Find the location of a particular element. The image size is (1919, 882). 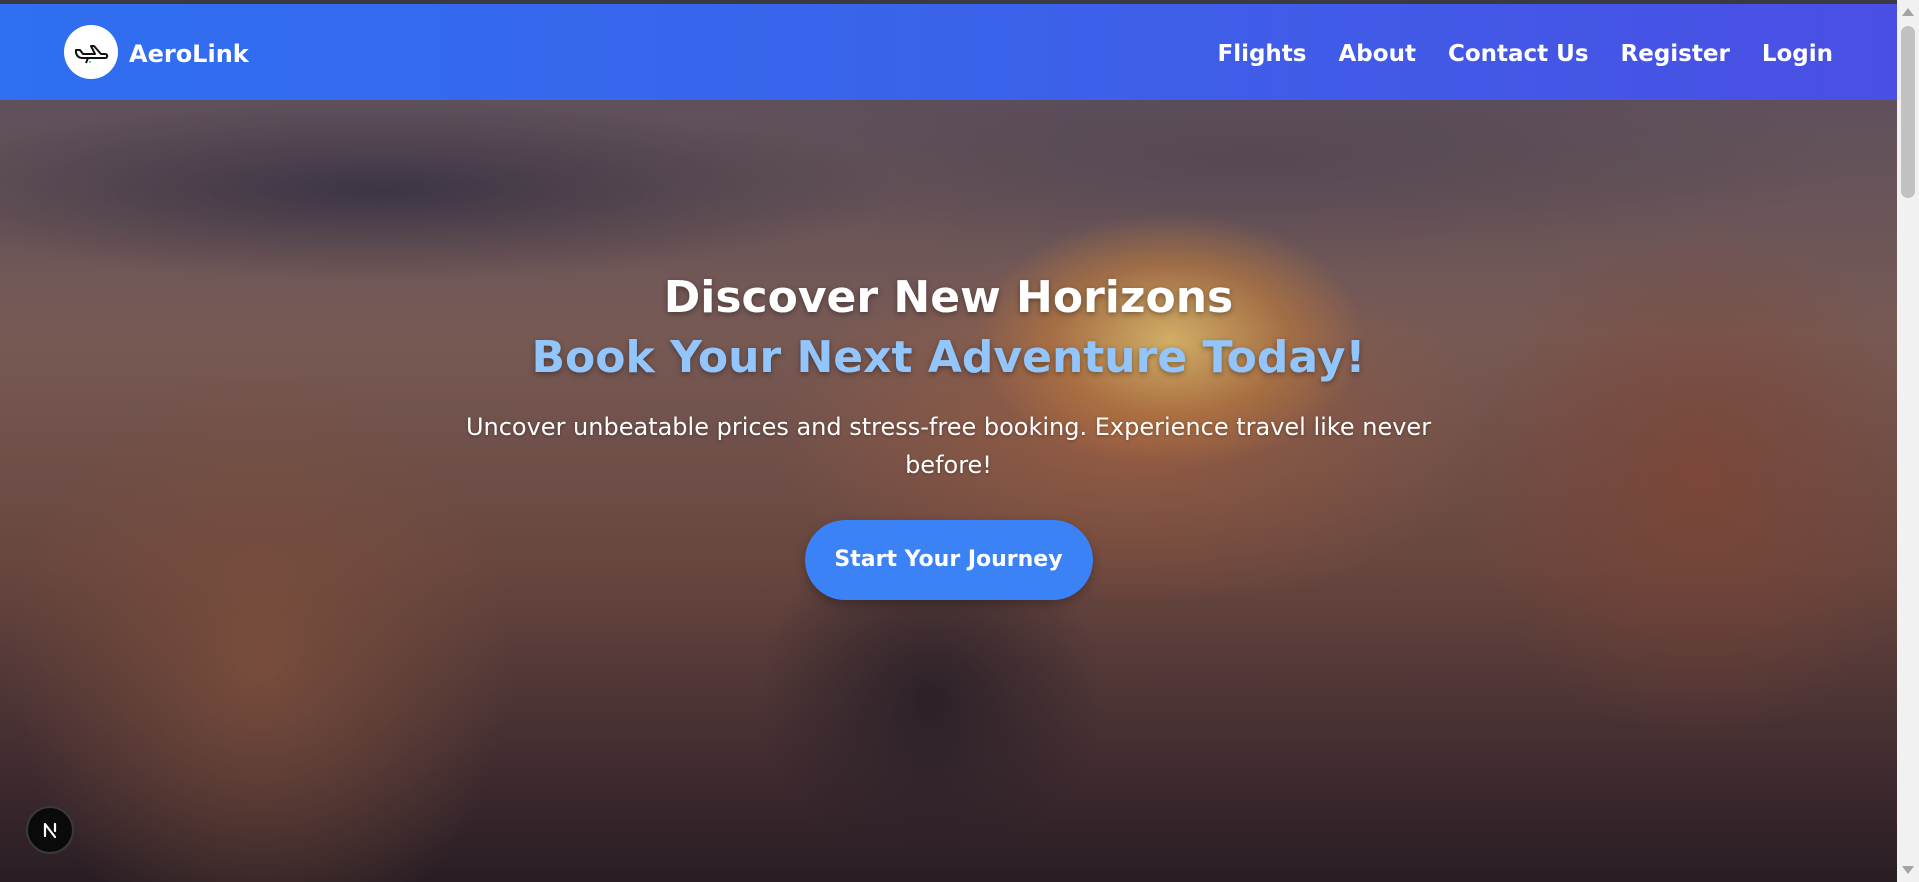

nav-link-login: Login is located at coordinates (1797, 54).